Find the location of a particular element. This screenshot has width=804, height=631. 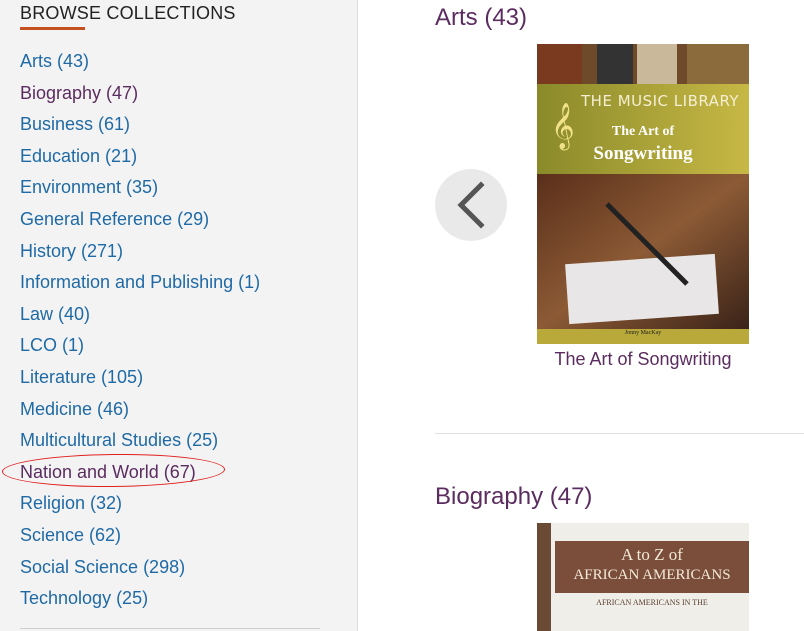

sidebar-item: Multicultural Studies (25) is located at coordinates (119, 440).